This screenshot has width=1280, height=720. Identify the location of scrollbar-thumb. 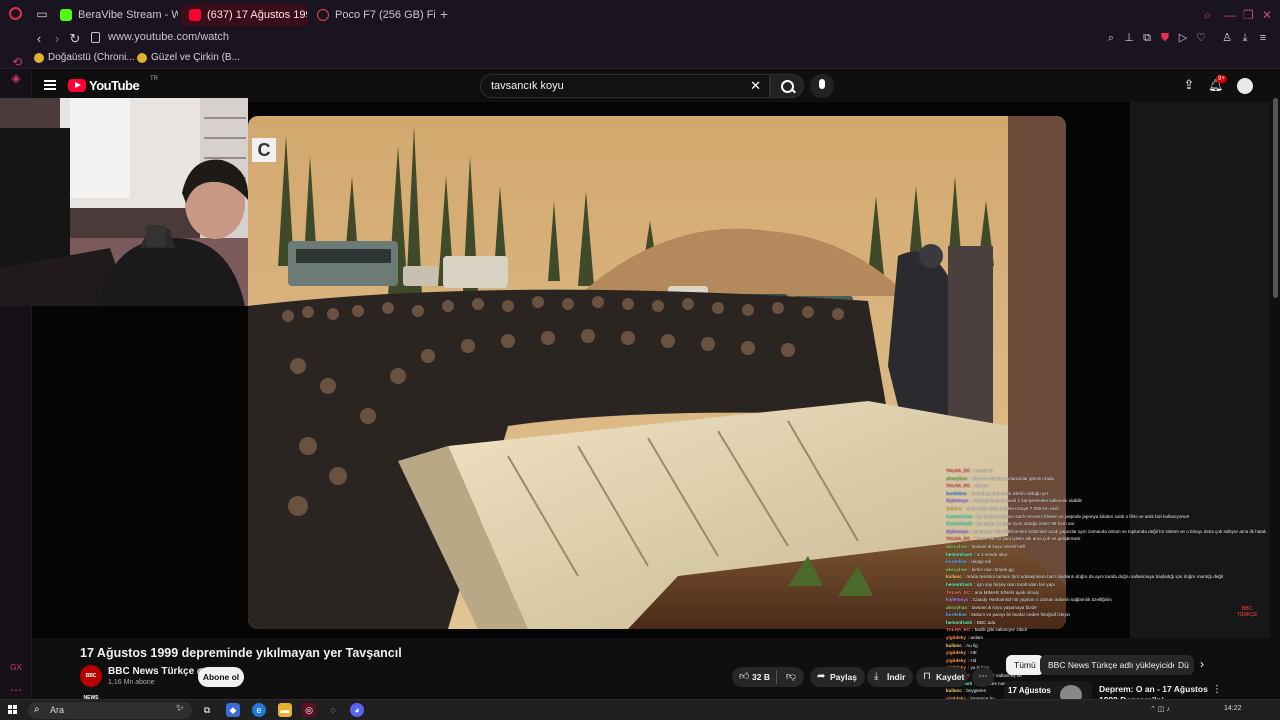
(1275, 198).